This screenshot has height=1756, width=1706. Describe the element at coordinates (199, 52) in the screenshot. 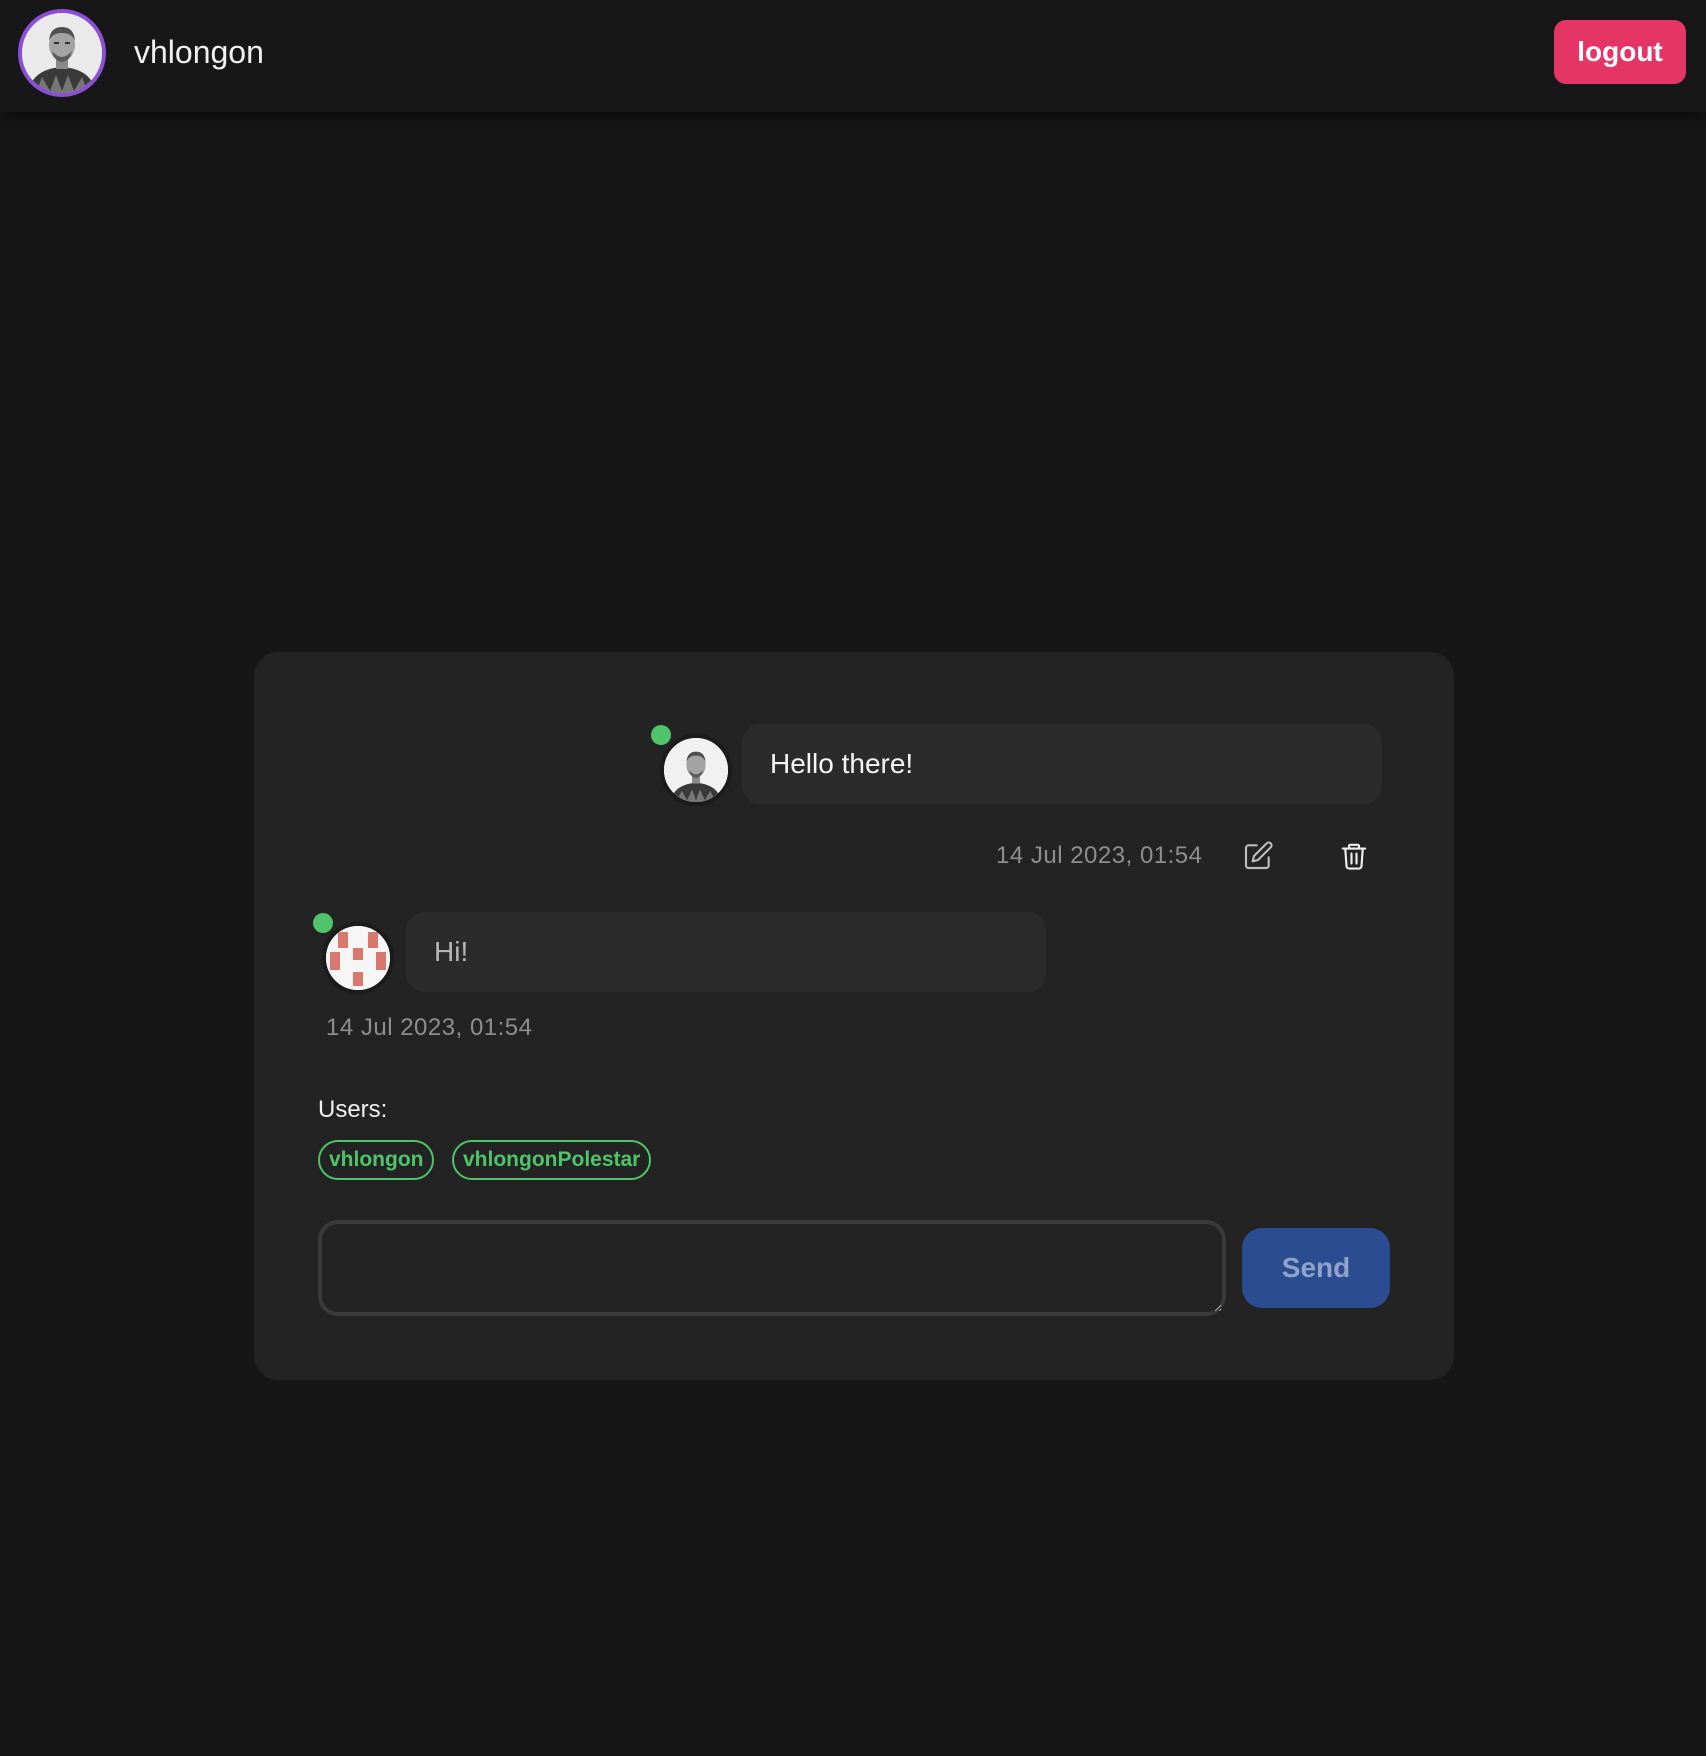

I see `current-username: vhlongon` at that location.